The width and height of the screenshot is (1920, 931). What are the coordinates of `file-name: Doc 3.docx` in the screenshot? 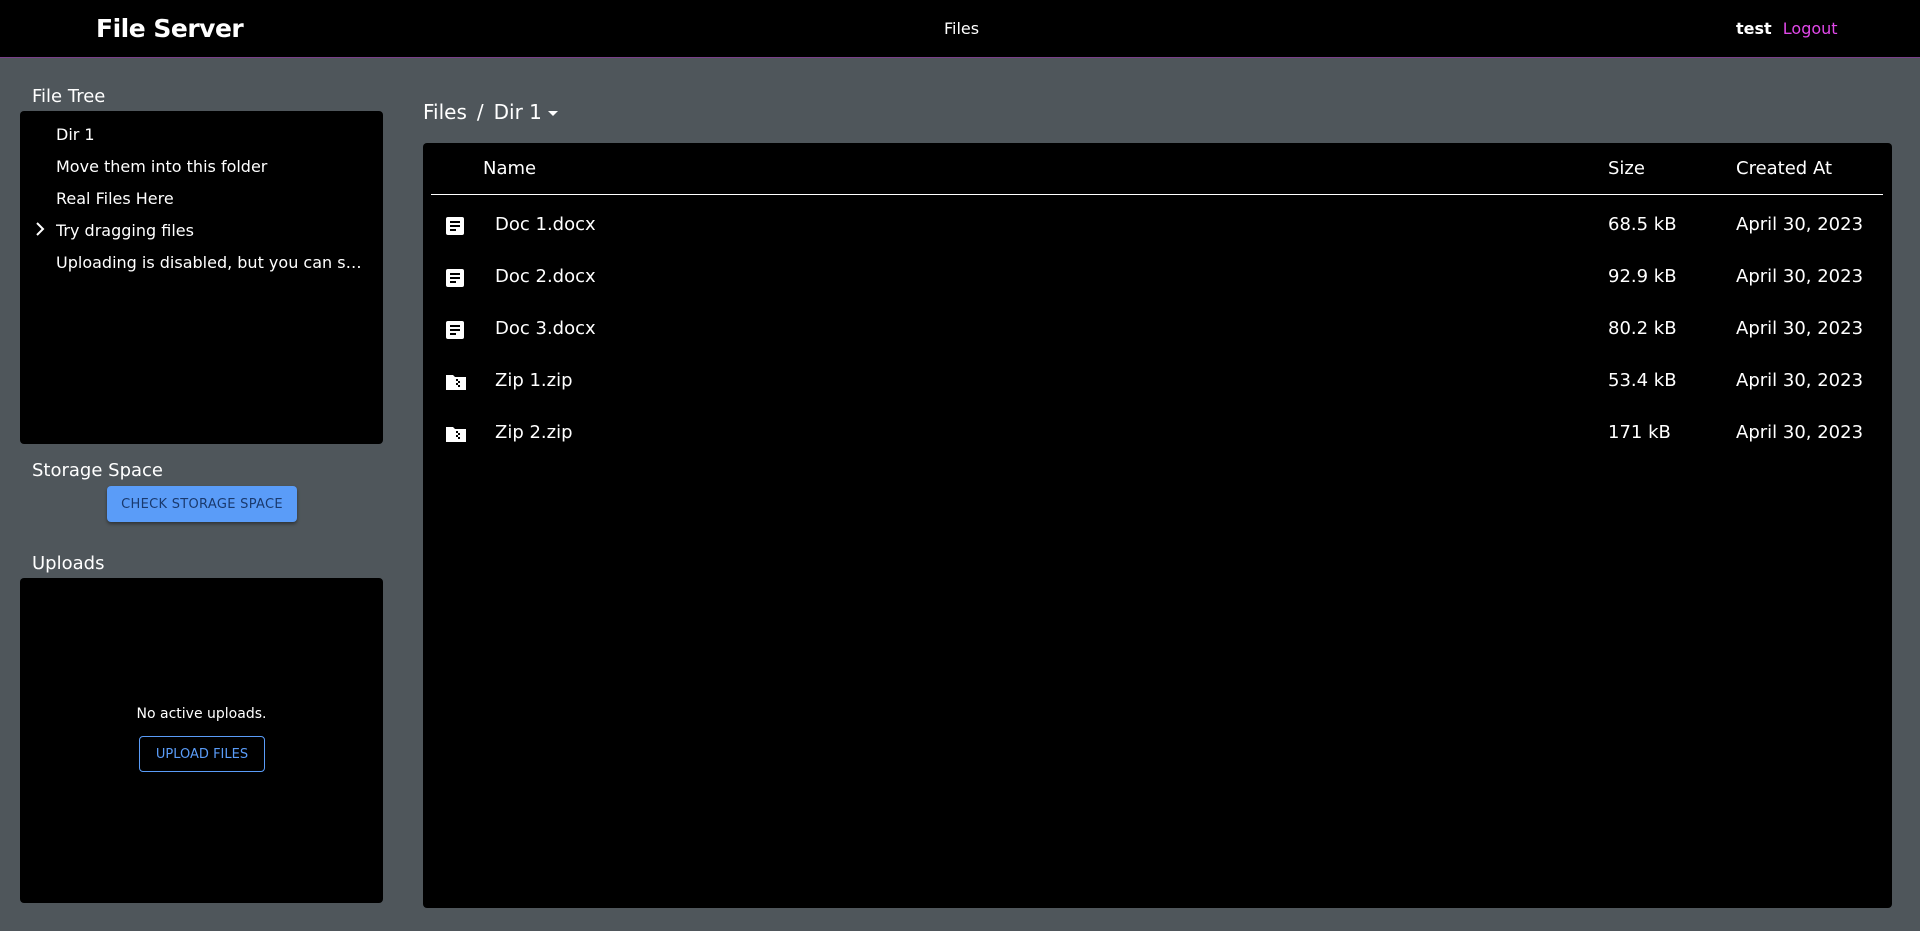 It's located at (545, 328).